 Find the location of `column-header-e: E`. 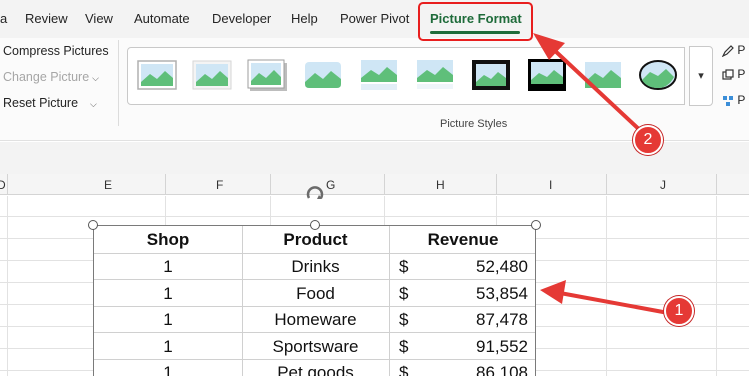

column-header-e: E is located at coordinates (108, 185).